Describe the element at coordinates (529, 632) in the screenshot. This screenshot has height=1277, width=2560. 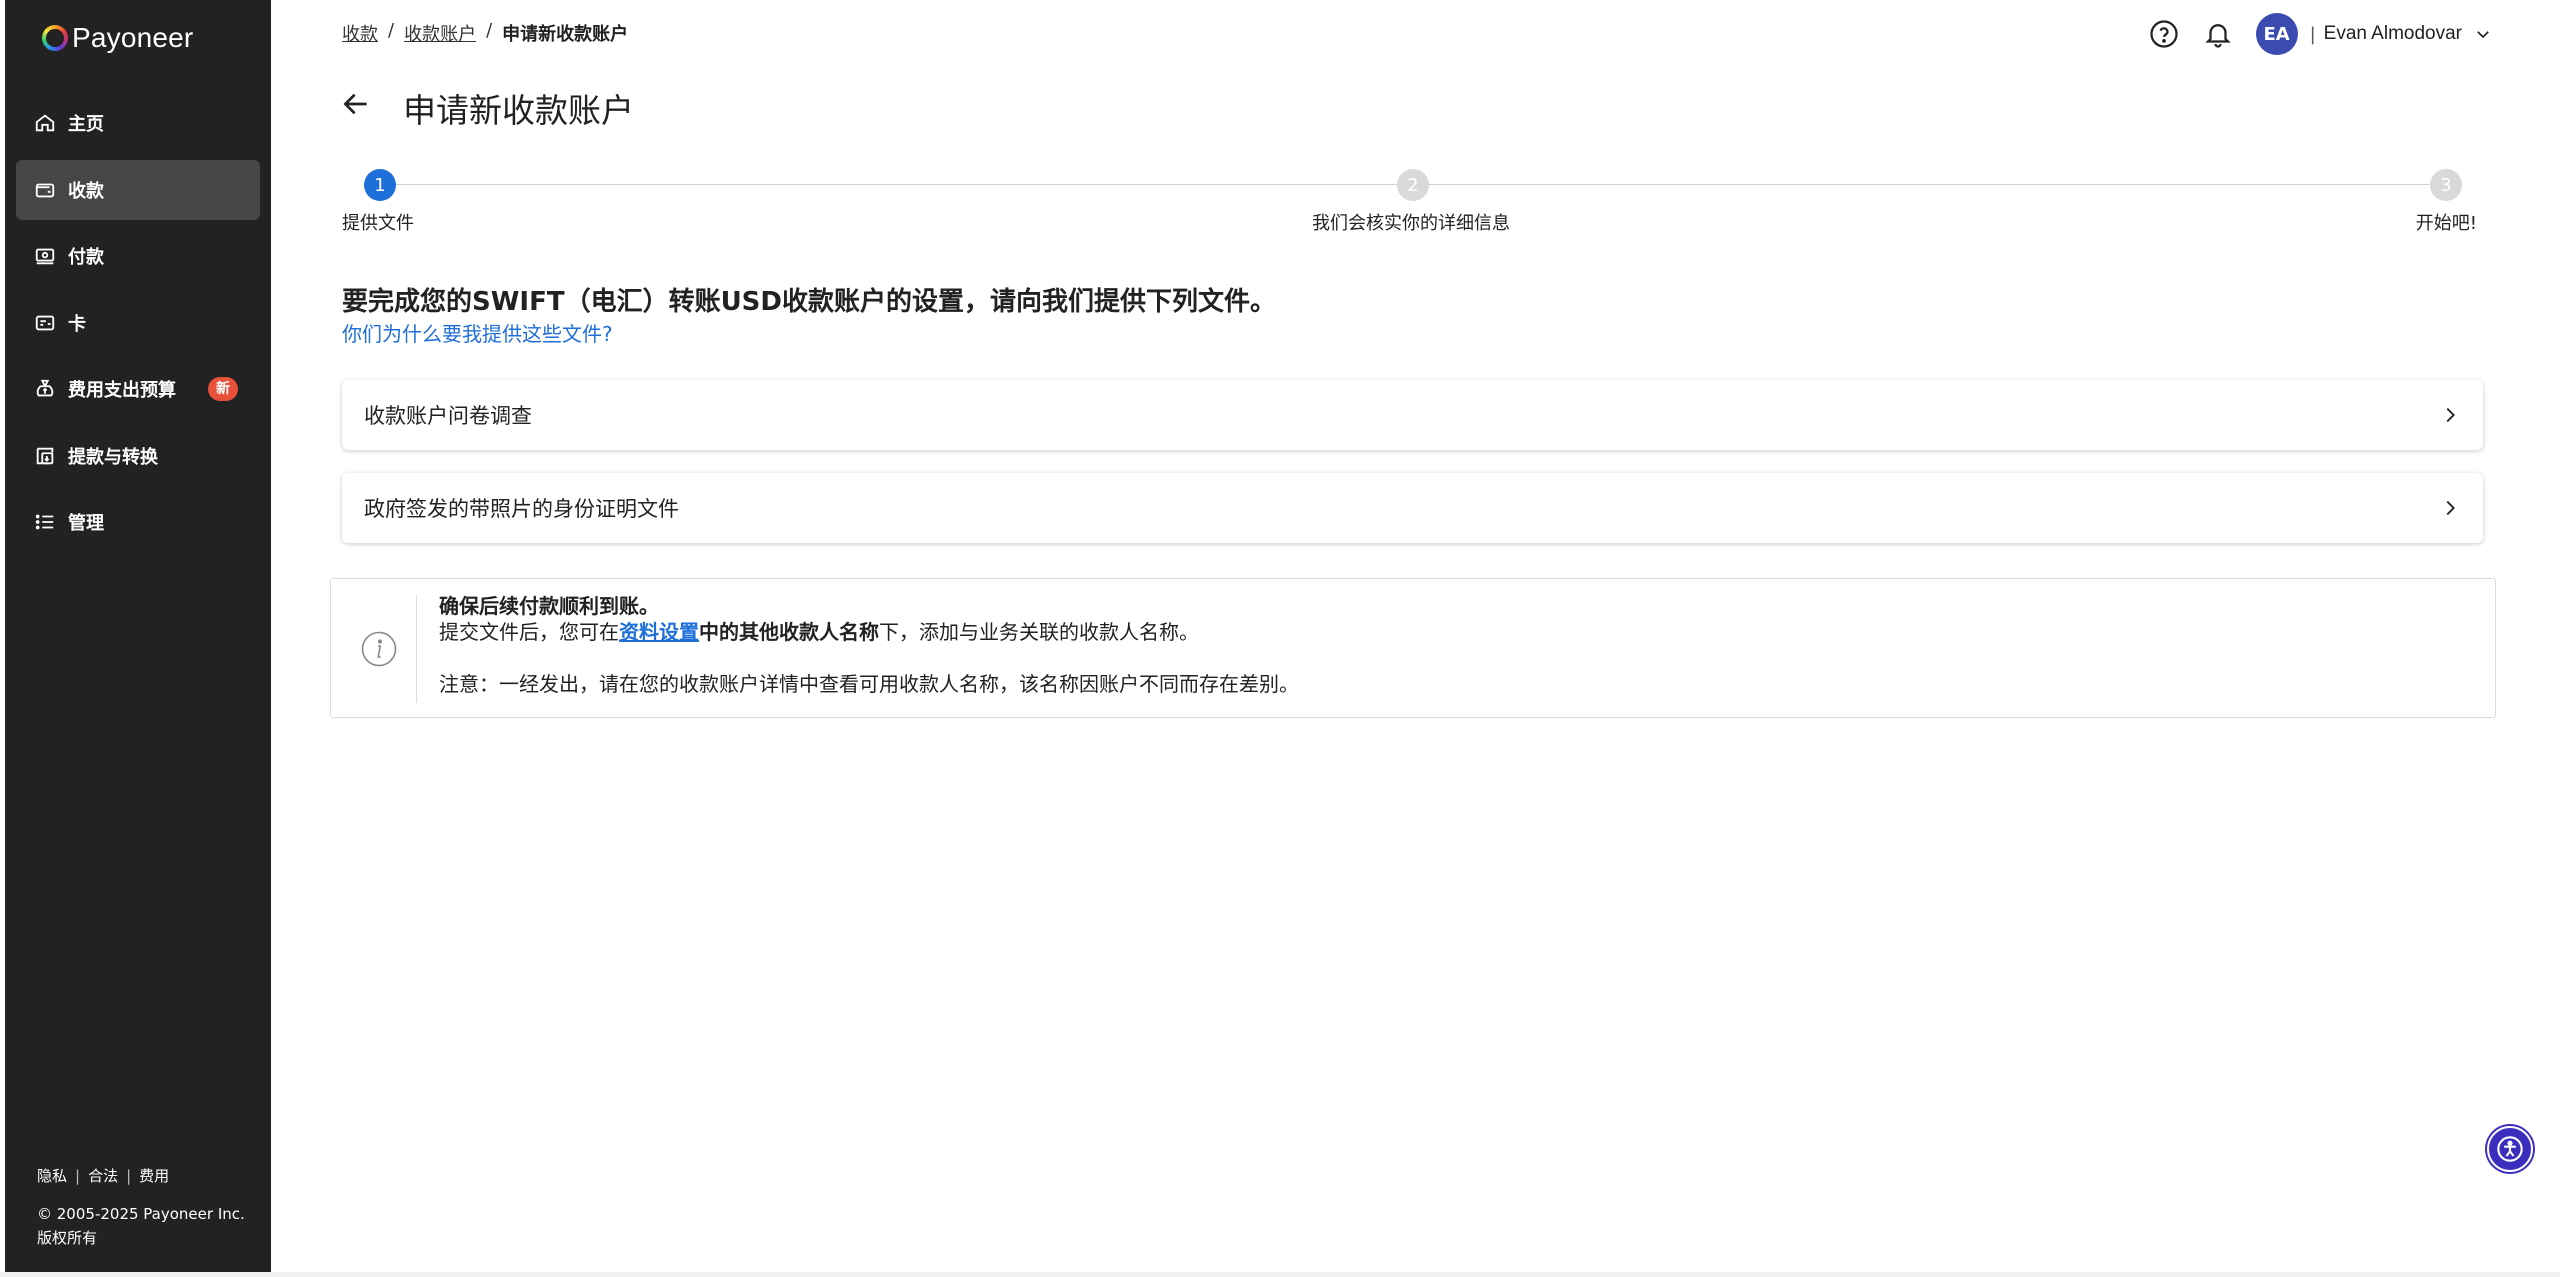
I see `info-text-segment: 提交文件后，您可在` at that location.